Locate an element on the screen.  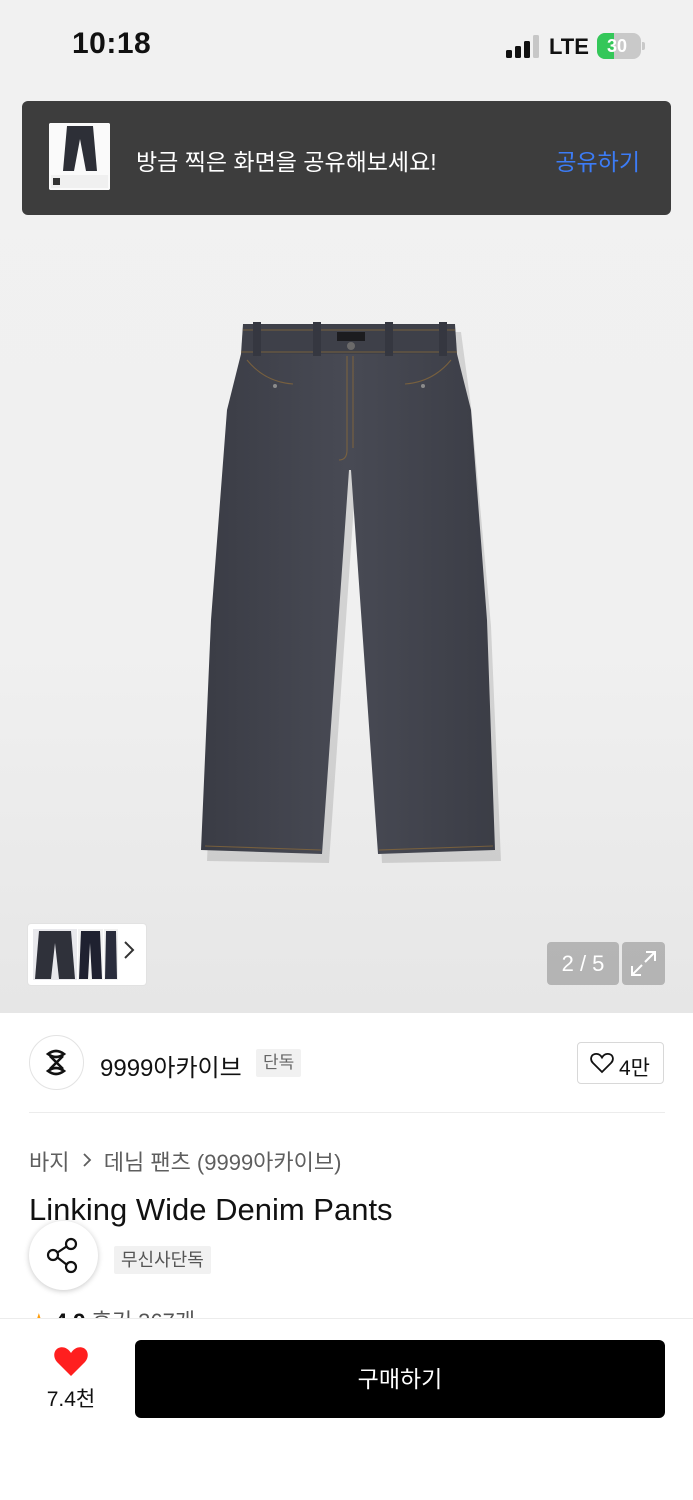
brand-logo is located at coordinates (56, 1062).